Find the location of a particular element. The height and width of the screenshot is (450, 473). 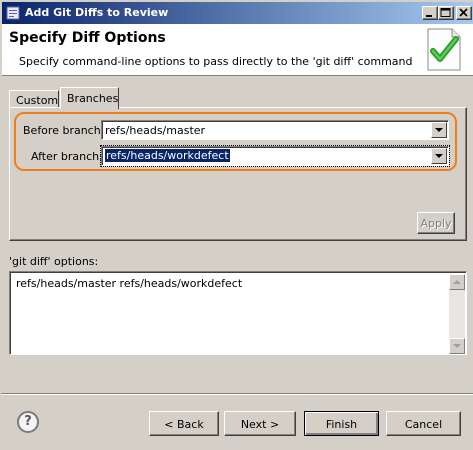

before-branch-combo: refs/heads/master is located at coordinates (275, 130).